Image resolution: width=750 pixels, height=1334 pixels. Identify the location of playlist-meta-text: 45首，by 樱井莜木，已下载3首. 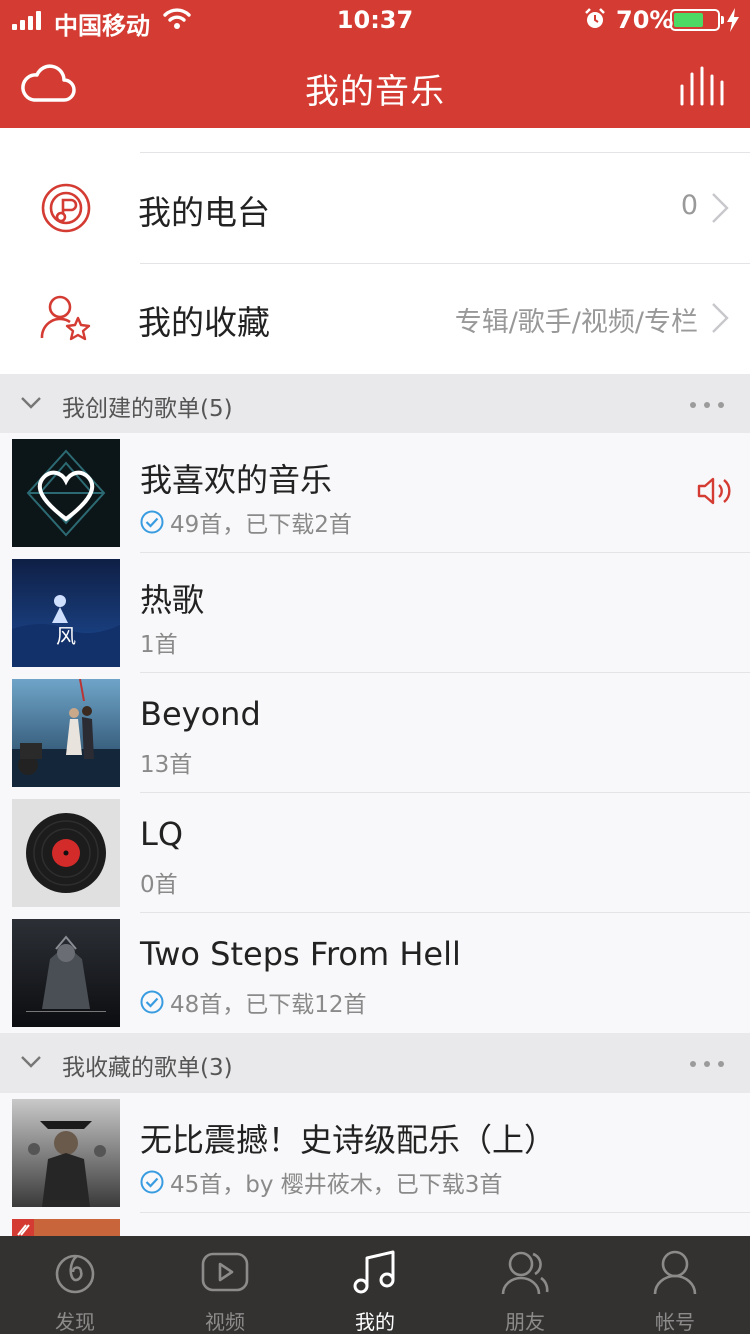
(336, 1185).